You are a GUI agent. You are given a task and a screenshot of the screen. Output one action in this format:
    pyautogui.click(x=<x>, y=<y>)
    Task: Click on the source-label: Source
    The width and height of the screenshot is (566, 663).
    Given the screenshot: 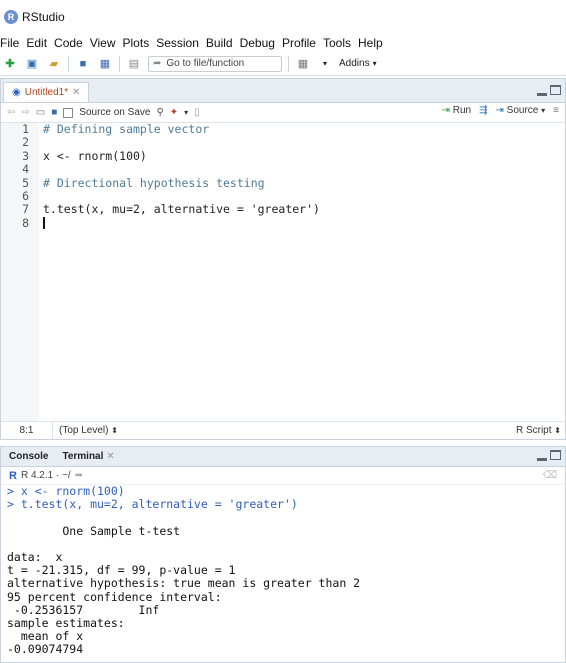 What is the action you would take?
    pyautogui.click(x=522, y=110)
    